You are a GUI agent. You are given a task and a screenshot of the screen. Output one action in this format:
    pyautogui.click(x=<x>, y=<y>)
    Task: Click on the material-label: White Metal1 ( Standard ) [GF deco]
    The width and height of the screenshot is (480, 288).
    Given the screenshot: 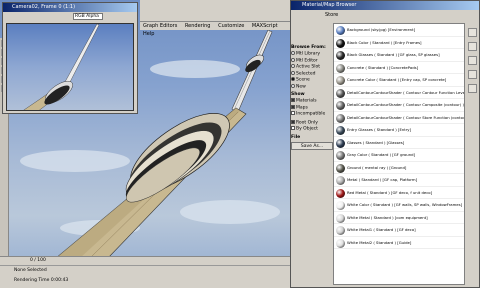 What is the action you would take?
    pyautogui.click(x=381, y=229)
    